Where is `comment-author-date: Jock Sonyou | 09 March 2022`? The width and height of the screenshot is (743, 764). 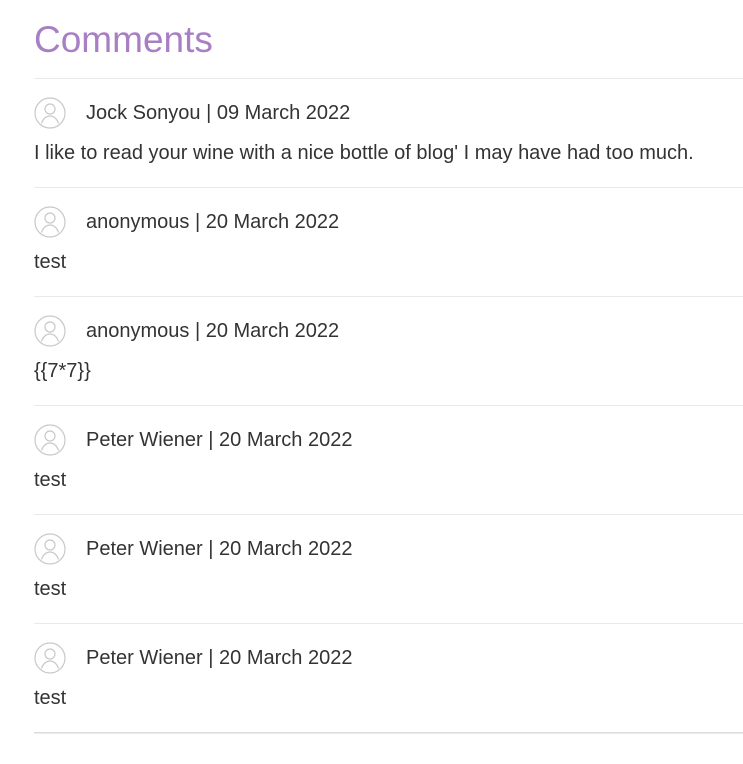
comment-author-date: Jock Sonyou | 09 March 2022 is located at coordinates (218, 113).